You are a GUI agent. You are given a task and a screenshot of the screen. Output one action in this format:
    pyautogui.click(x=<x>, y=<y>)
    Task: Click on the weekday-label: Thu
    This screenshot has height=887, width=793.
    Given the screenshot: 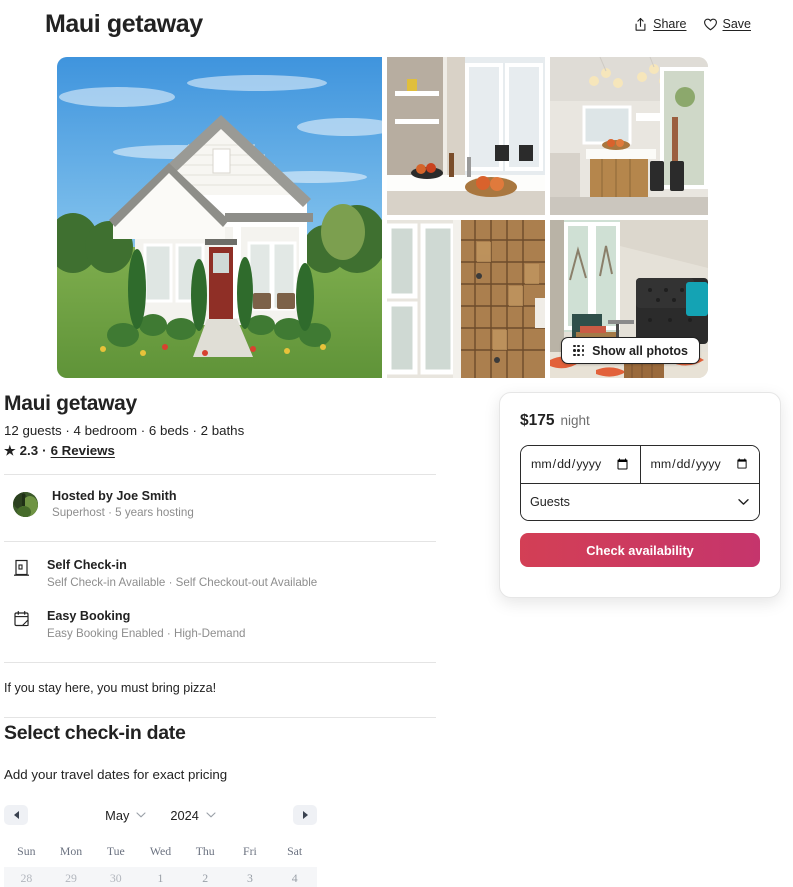 What is the action you would take?
    pyautogui.click(x=205, y=851)
    